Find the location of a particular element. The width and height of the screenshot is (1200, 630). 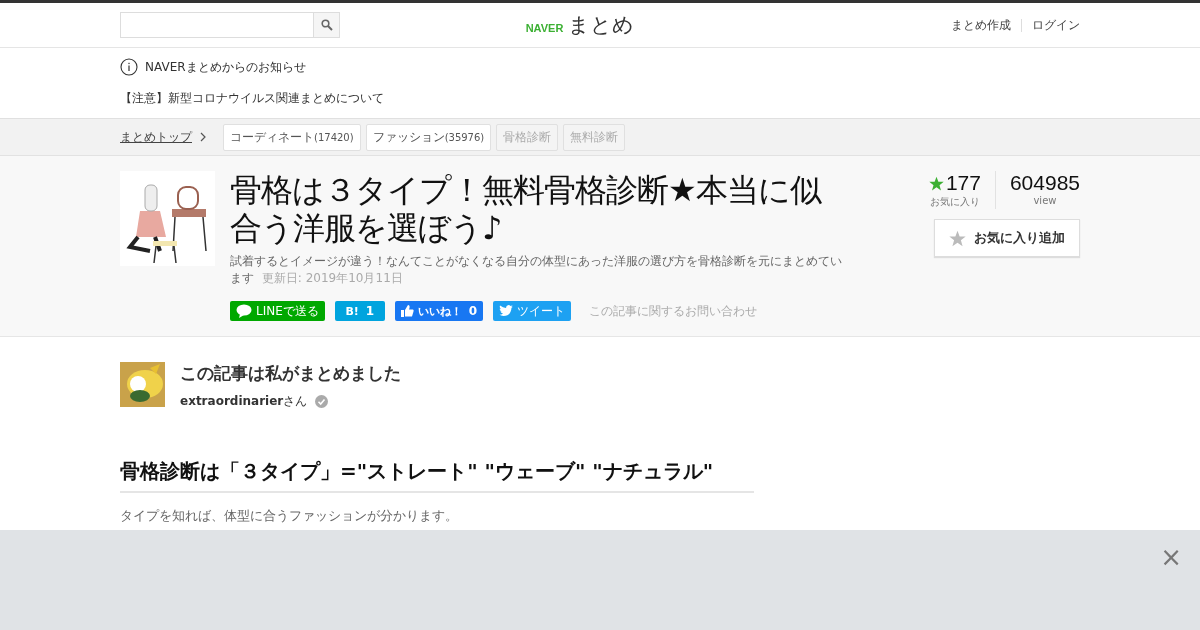

favorite-button: お気に入り追加 is located at coordinates (1007, 238).